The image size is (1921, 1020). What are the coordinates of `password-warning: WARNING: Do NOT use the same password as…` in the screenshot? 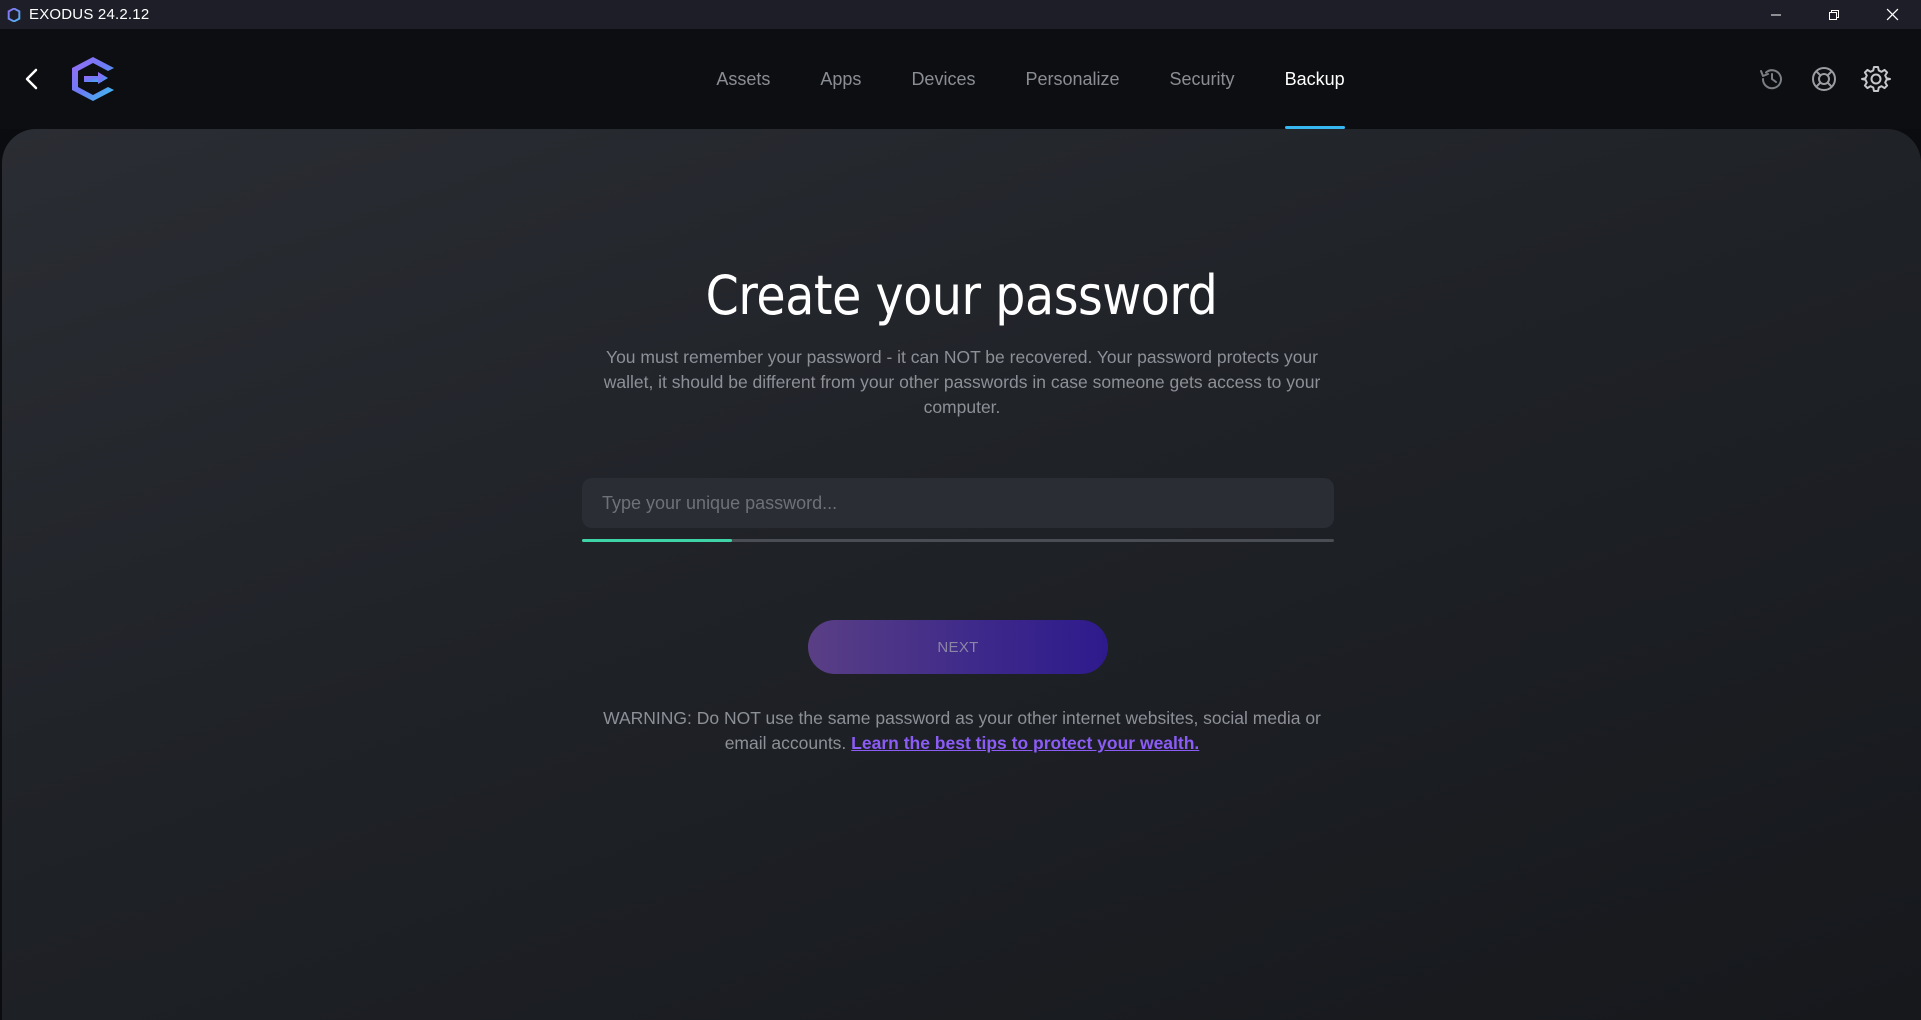 It's located at (962, 731).